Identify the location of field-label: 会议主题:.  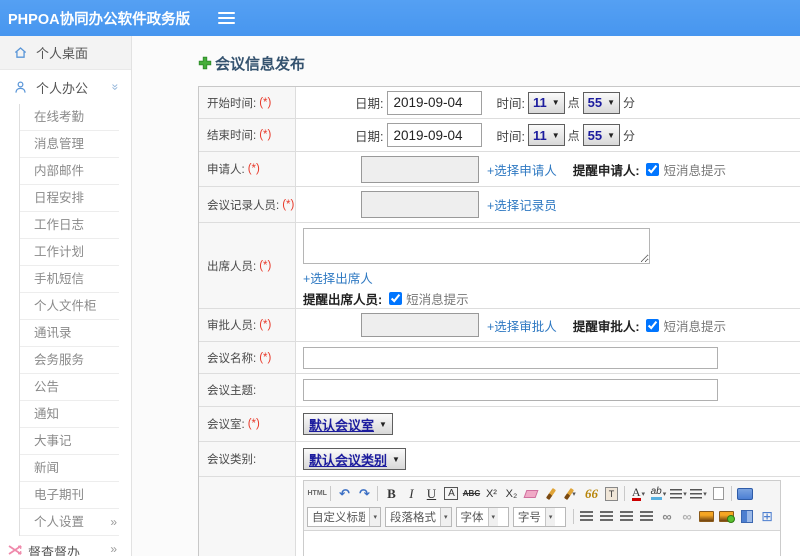
(247, 390).